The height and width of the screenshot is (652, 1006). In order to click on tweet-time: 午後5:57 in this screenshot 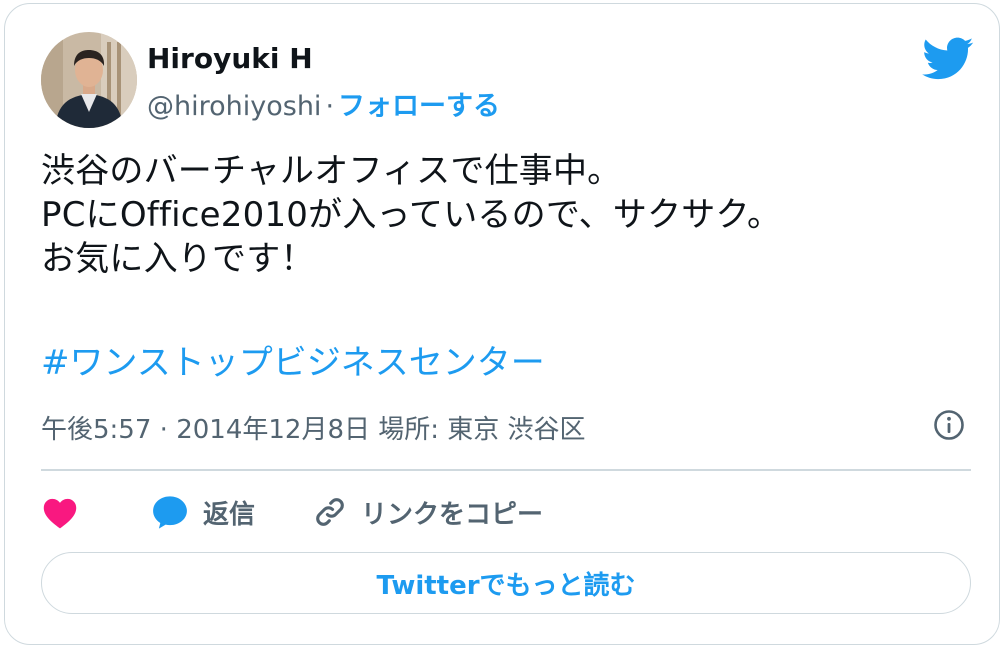, I will do `click(96, 430)`.